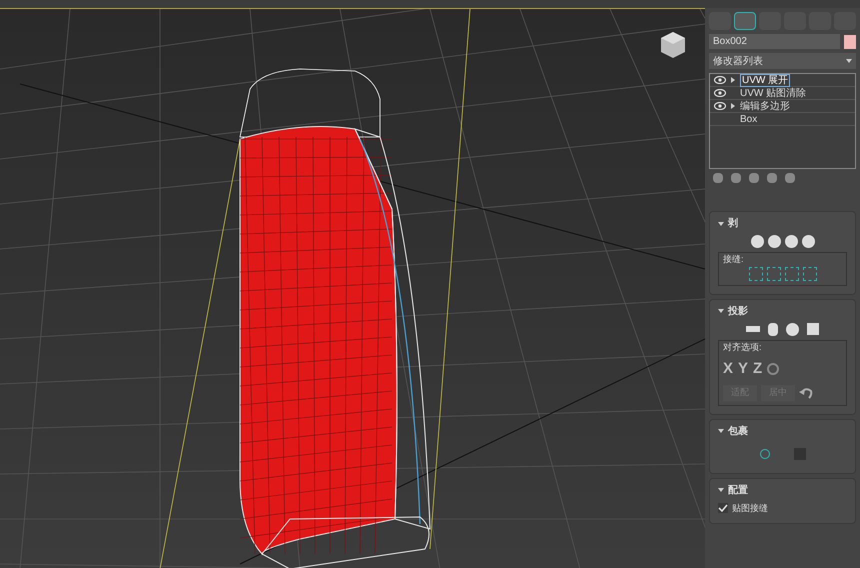 This screenshot has width=860, height=568. Describe the element at coordinates (773, 329) in the screenshot. I see `cylinder-icon` at that location.